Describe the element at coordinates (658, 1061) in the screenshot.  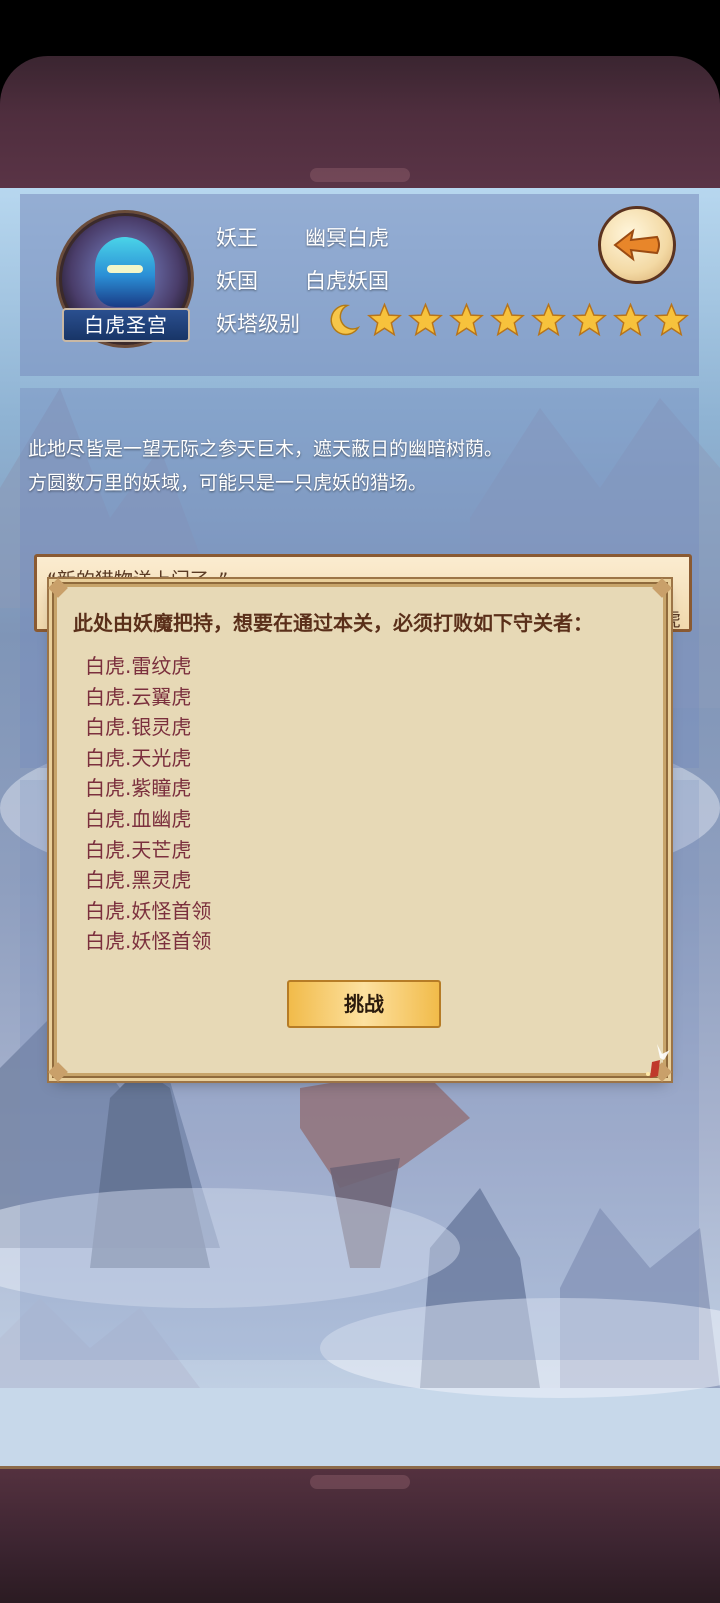
I see `fairy-sprite-icon` at that location.